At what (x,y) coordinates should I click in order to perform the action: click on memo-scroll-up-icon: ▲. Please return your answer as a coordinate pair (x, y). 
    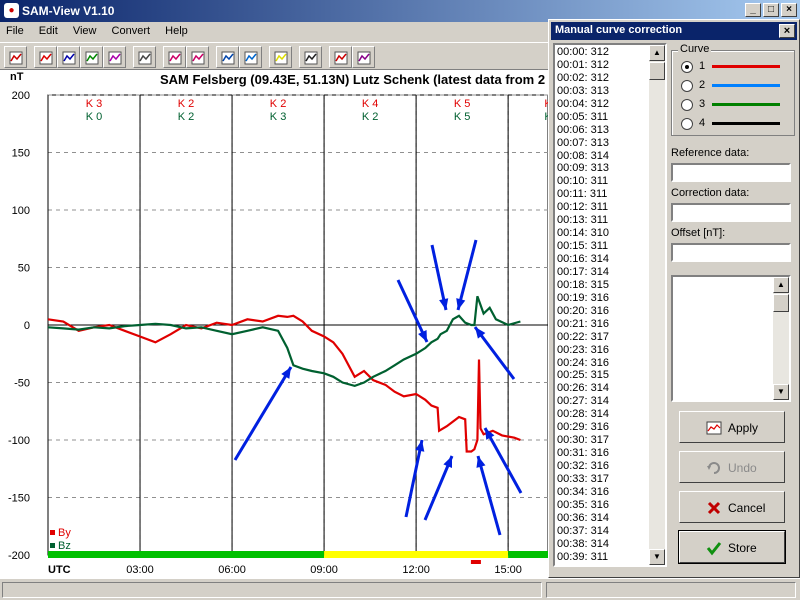
    Looking at the image, I should click on (781, 285).